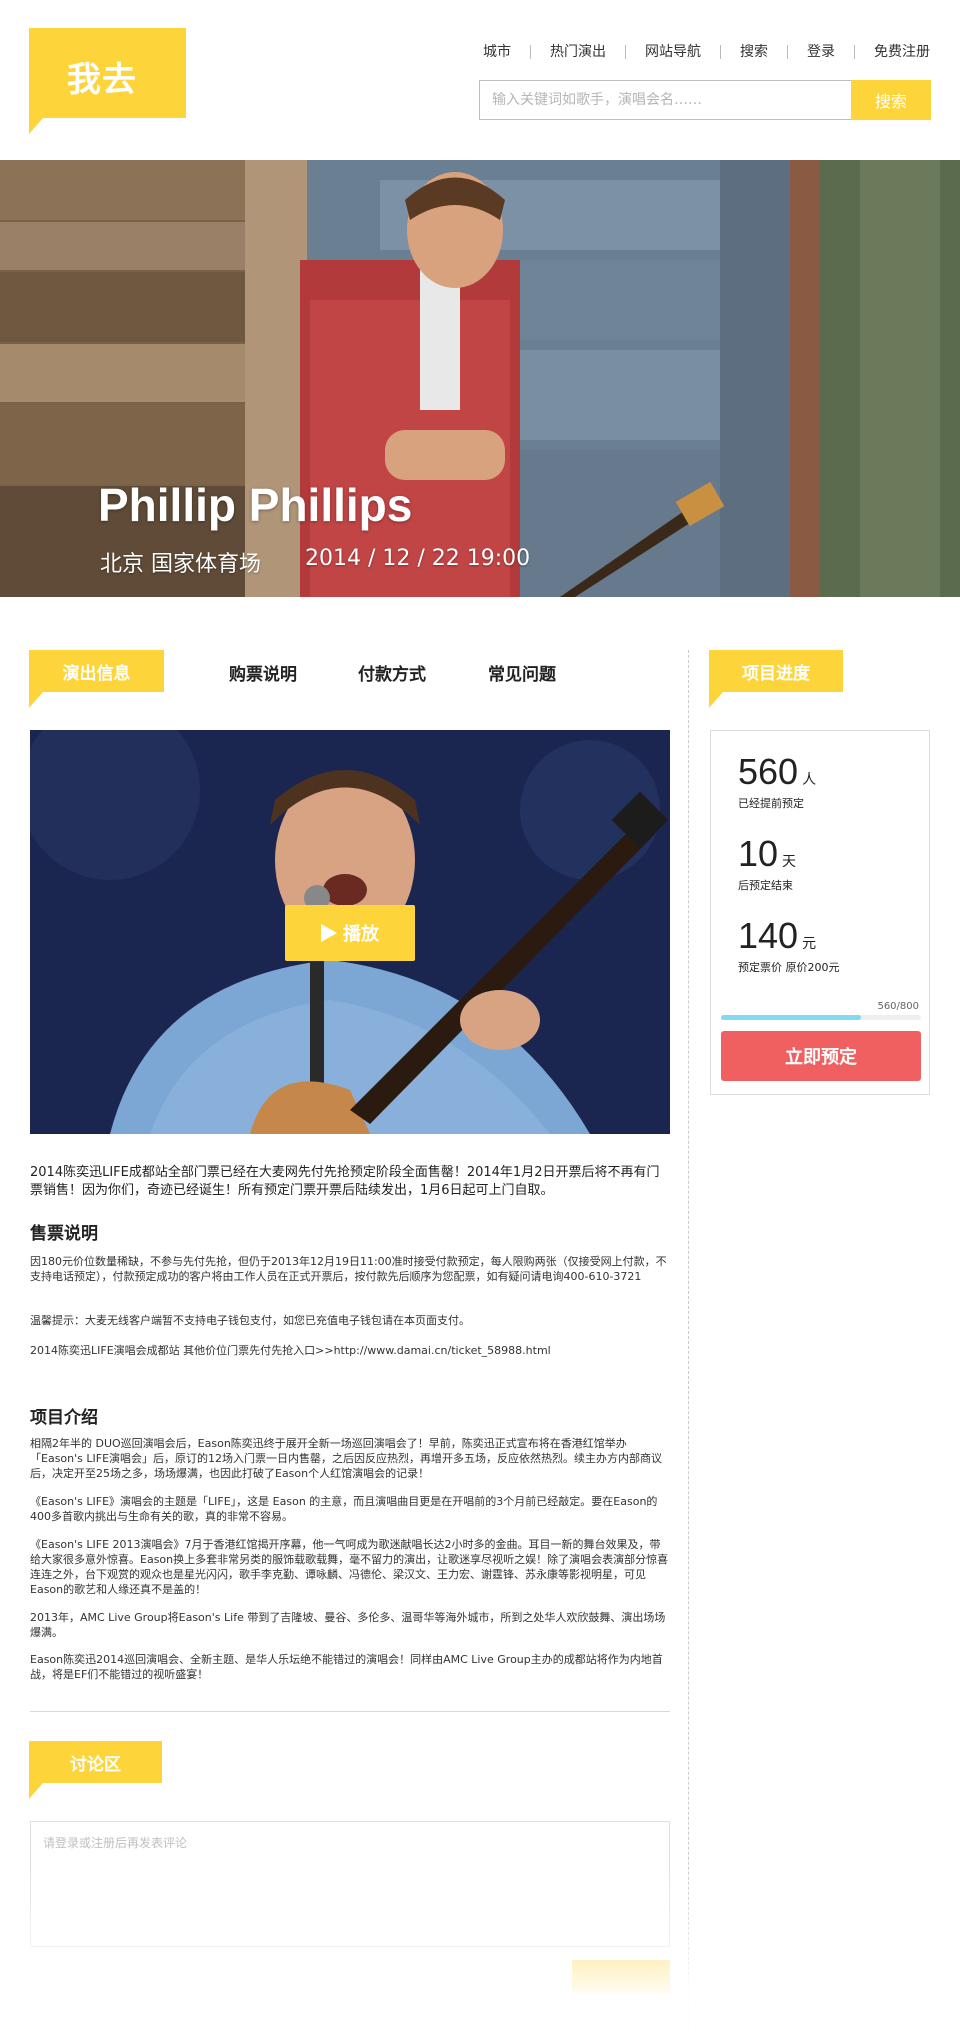  I want to click on stat-label: 后预定结束, so click(765, 885).